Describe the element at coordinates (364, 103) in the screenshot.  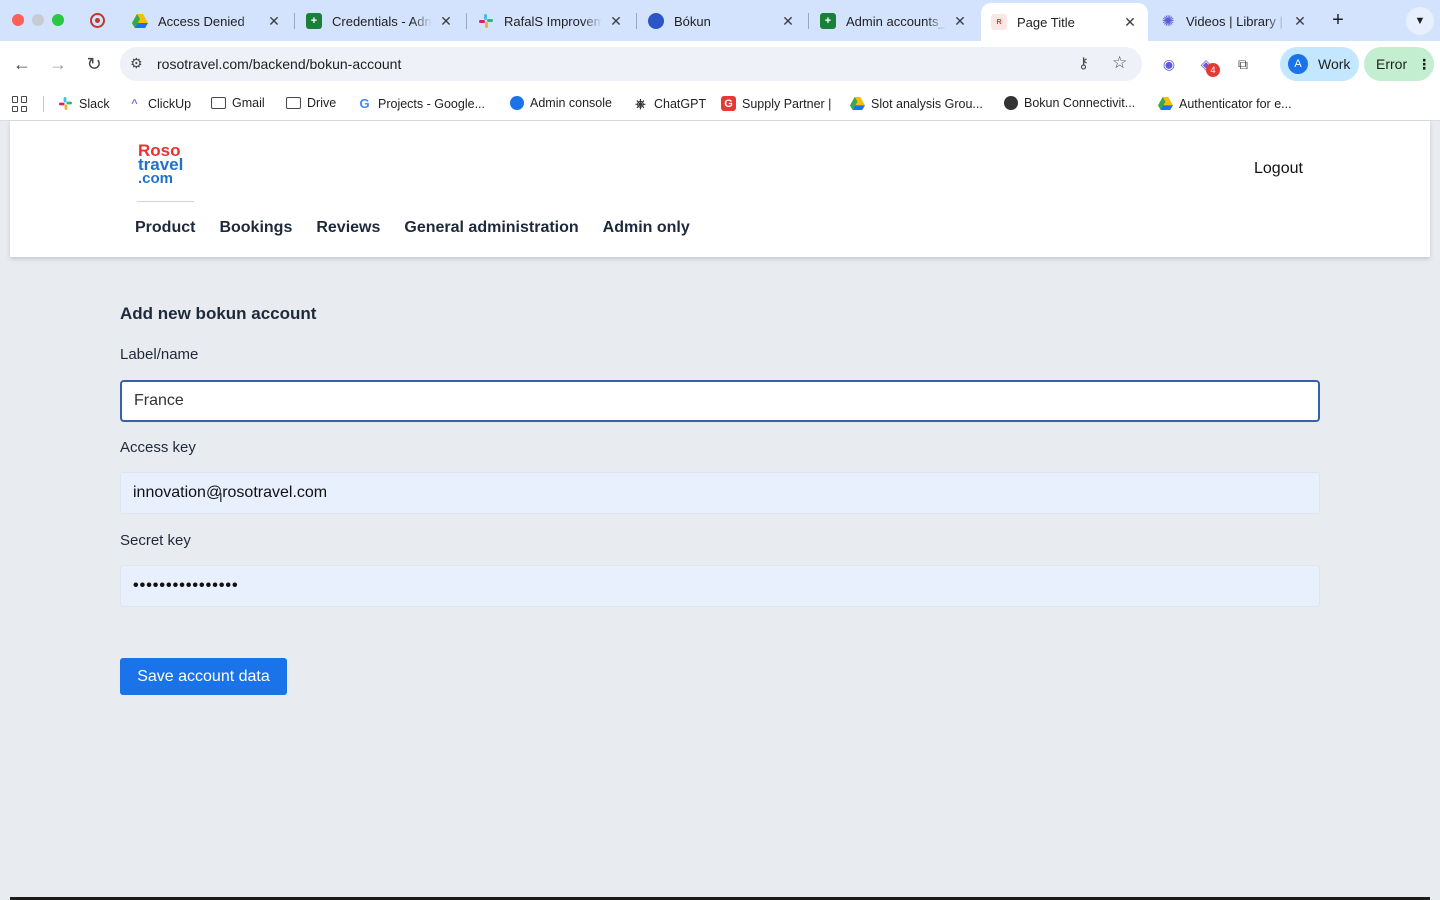
I see `google-icon: G` at that location.